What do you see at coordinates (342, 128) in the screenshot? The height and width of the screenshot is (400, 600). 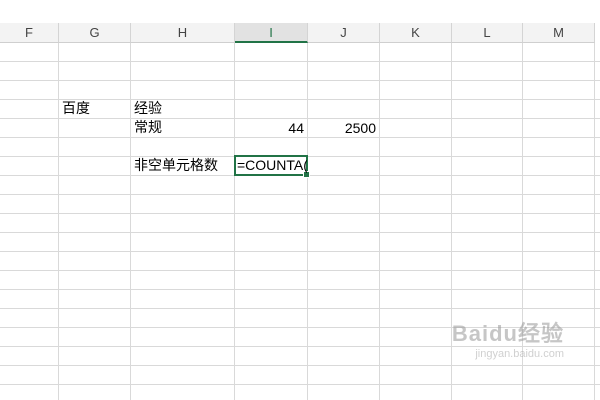 I see `cell-j-value: 2500` at bounding box center [342, 128].